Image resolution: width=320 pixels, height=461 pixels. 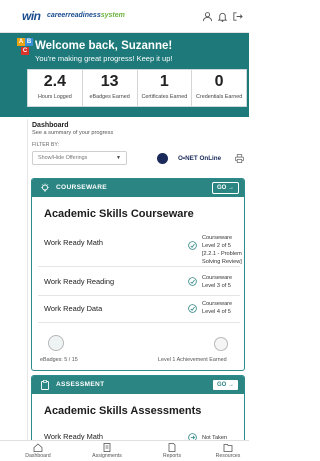 What do you see at coordinates (73, 133) in the screenshot?
I see `dashboard-subtitle: See a summary of your progress` at bounding box center [73, 133].